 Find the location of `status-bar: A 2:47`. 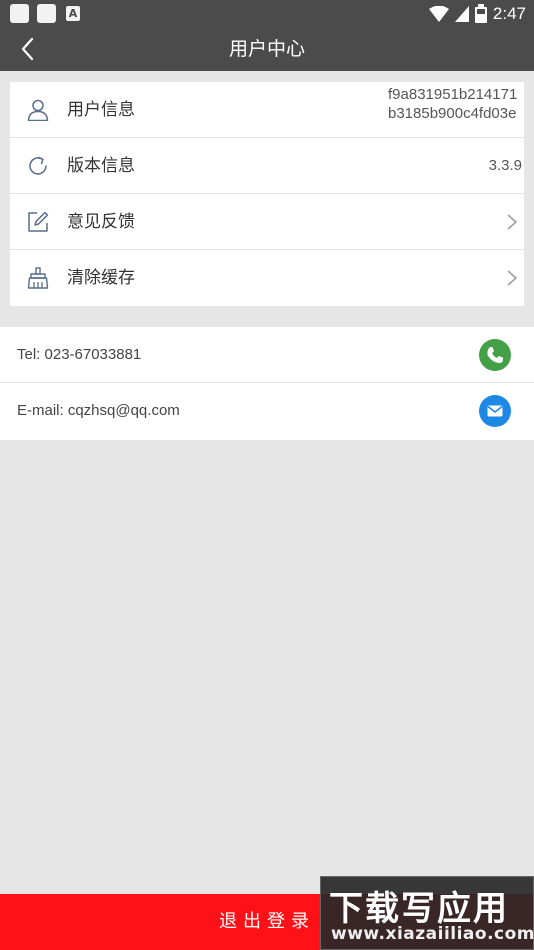

status-bar: A 2:47 is located at coordinates (267, 13).